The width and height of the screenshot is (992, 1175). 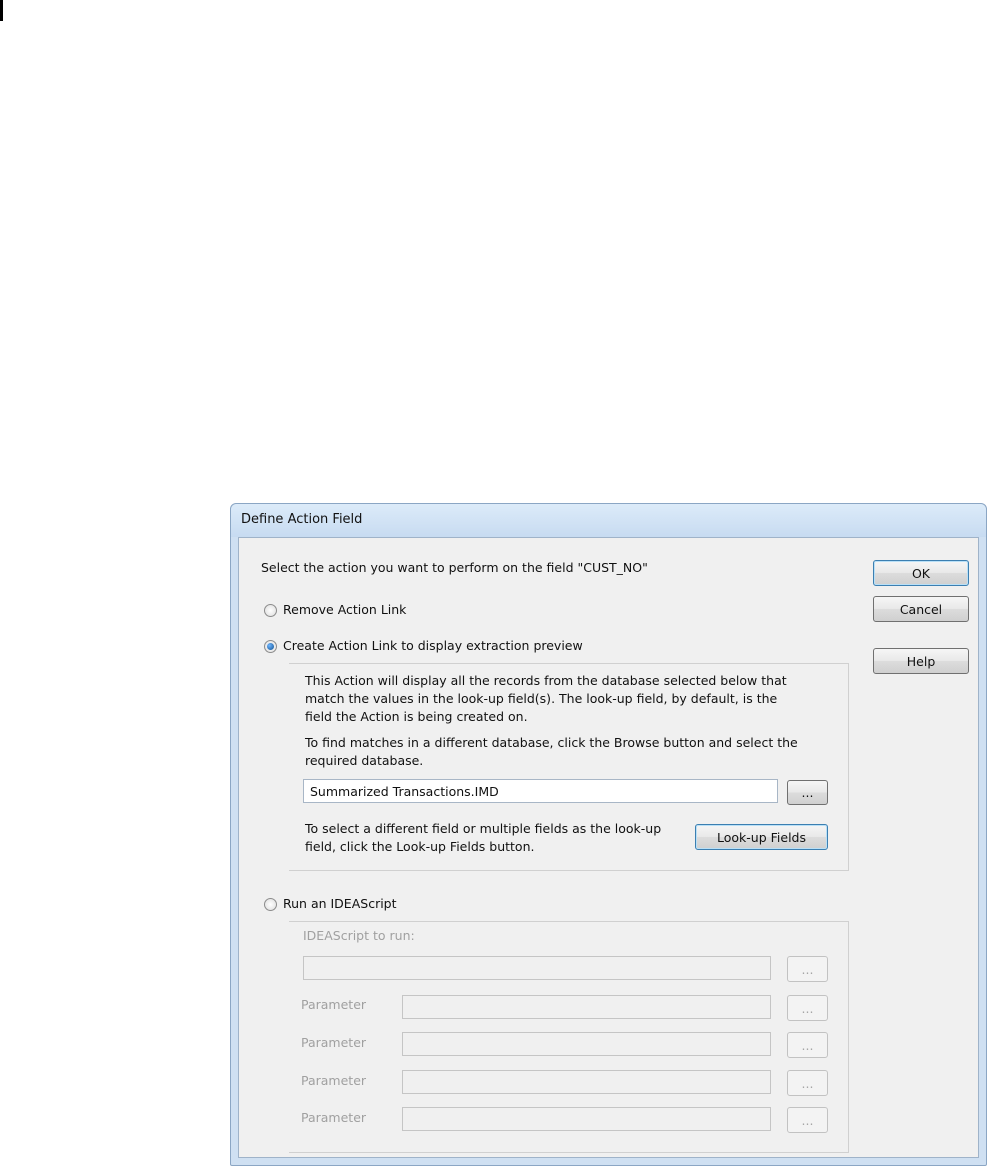 I want to click on script-group-right-border, so click(x=848, y=1037).